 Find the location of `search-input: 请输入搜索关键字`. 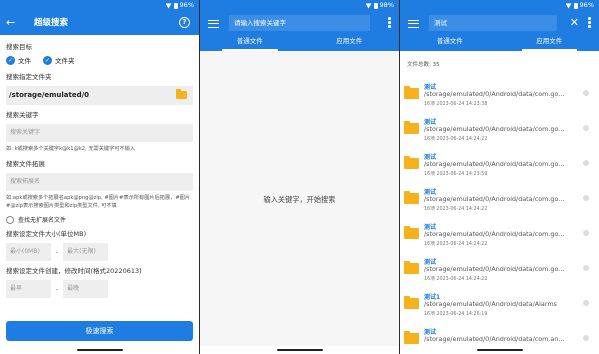

search-input: 请输入搜索关键字 is located at coordinates (299, 23).